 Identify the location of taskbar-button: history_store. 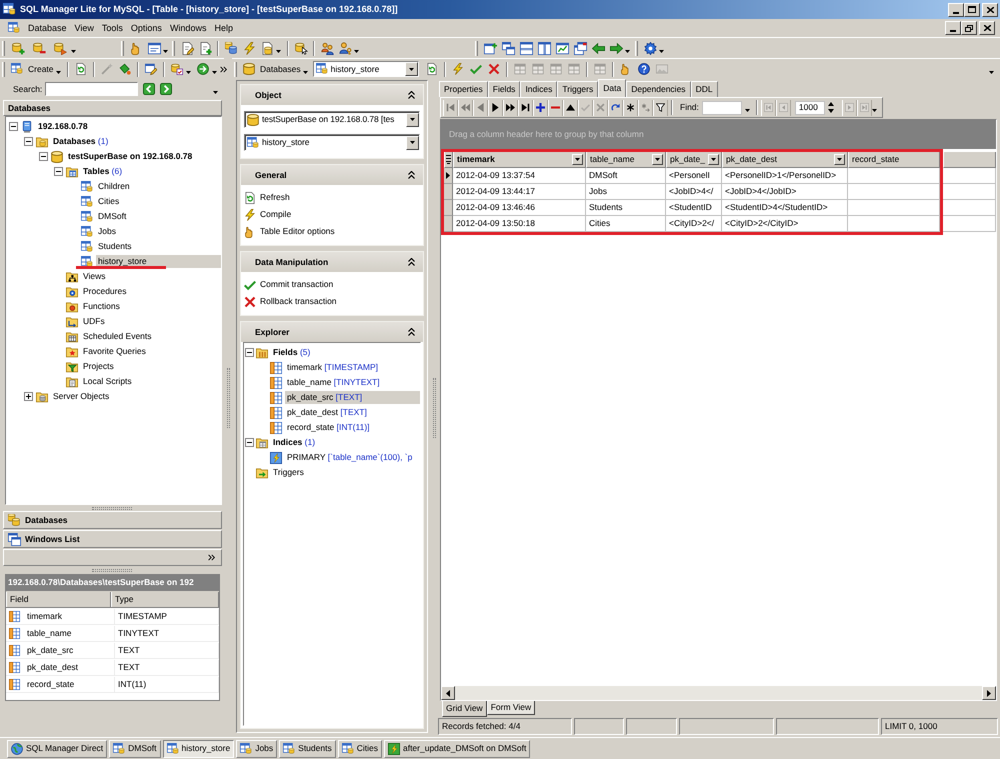
(198, 749).